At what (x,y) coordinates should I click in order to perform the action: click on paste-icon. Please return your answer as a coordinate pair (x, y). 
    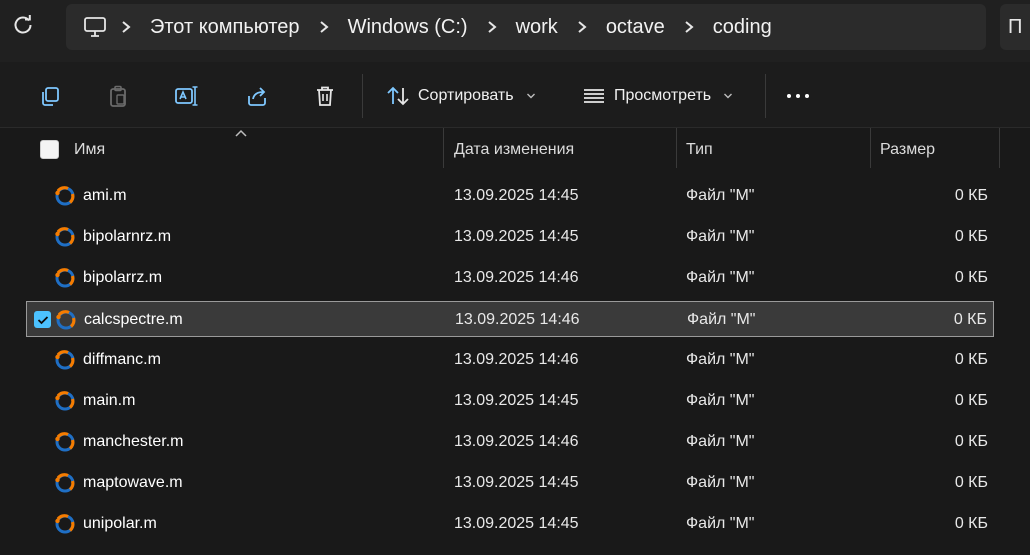
    Looking at the image, I should click on (118, 96).